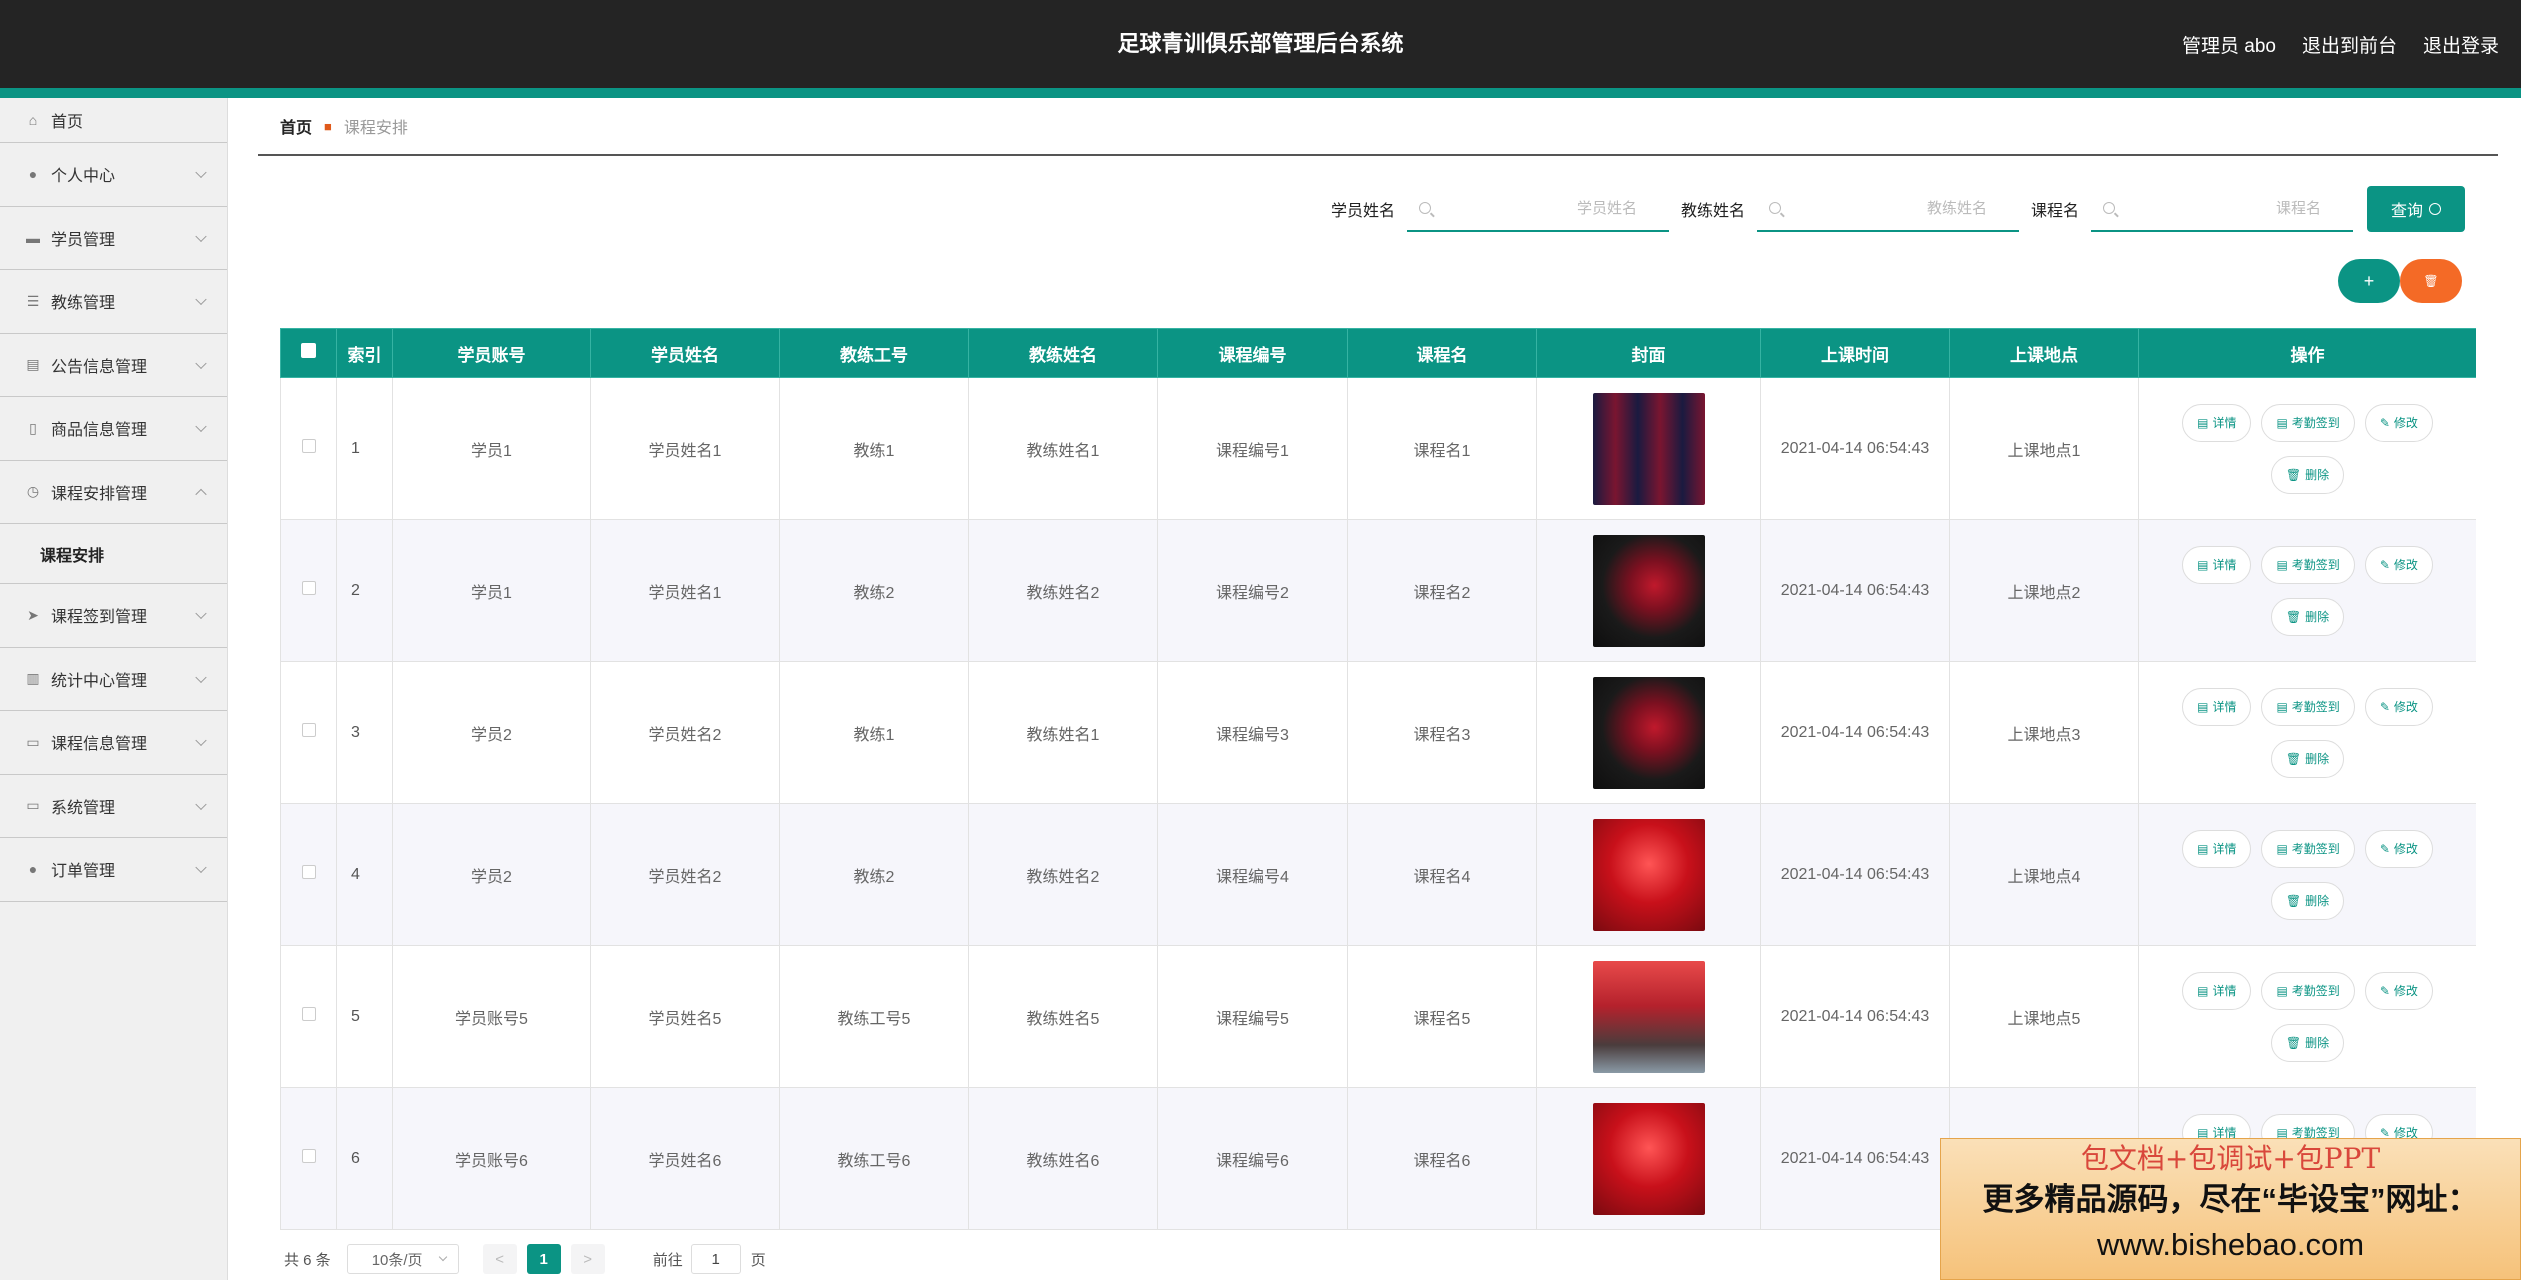 Image resolution: width=2521 pixels, height=1280 pixels. I want to click on course-name-input, so click(2222, 208).